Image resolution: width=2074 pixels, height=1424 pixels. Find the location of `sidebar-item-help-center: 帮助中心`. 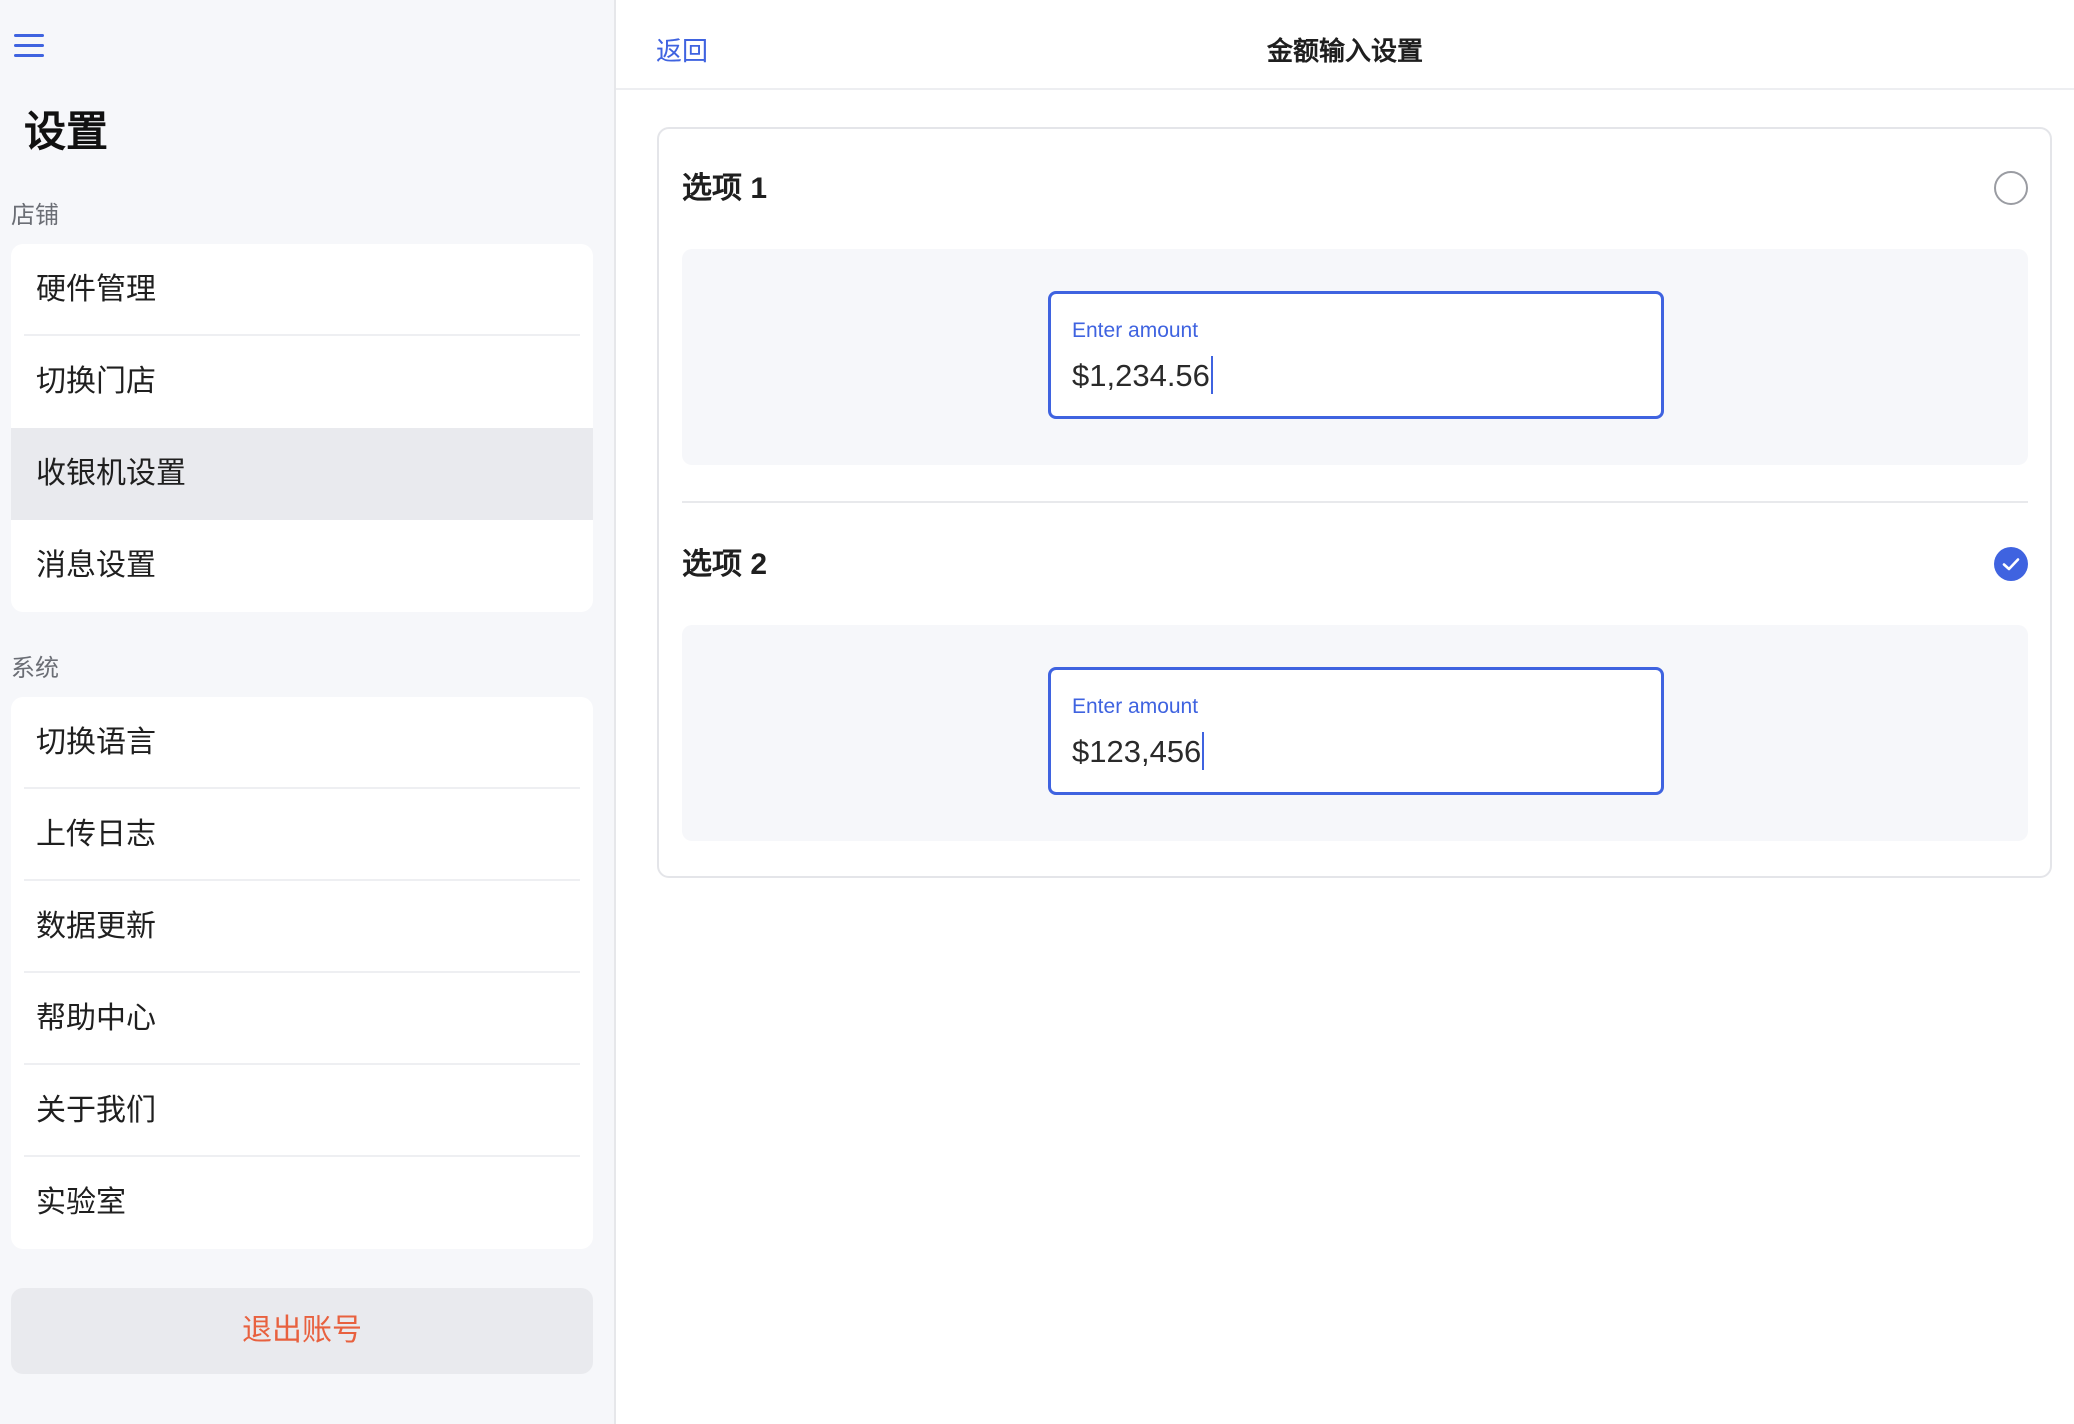

sidebar-item-help-center: 帮助中心 is located at coordinates (302, 1019).